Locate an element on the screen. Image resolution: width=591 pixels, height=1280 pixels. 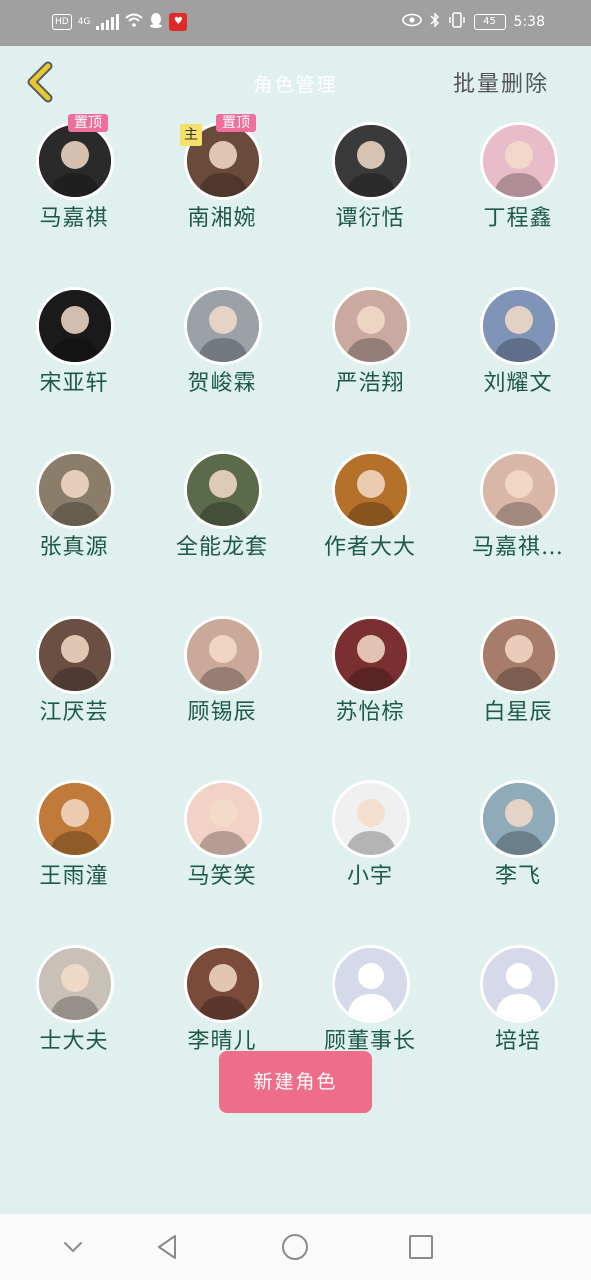
character-name: 谭衍恬 is located at coordinates (370, 218).